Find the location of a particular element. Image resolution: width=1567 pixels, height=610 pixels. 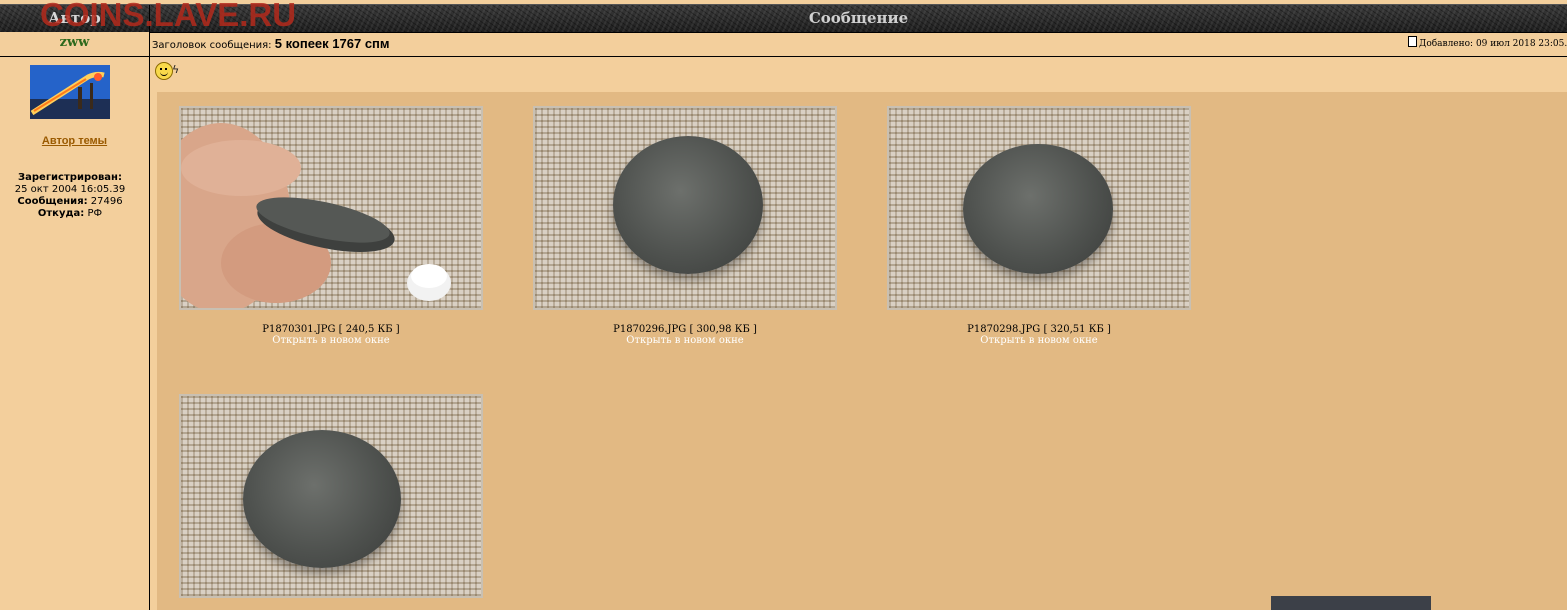

avatar is located at coordinates (70, 92).